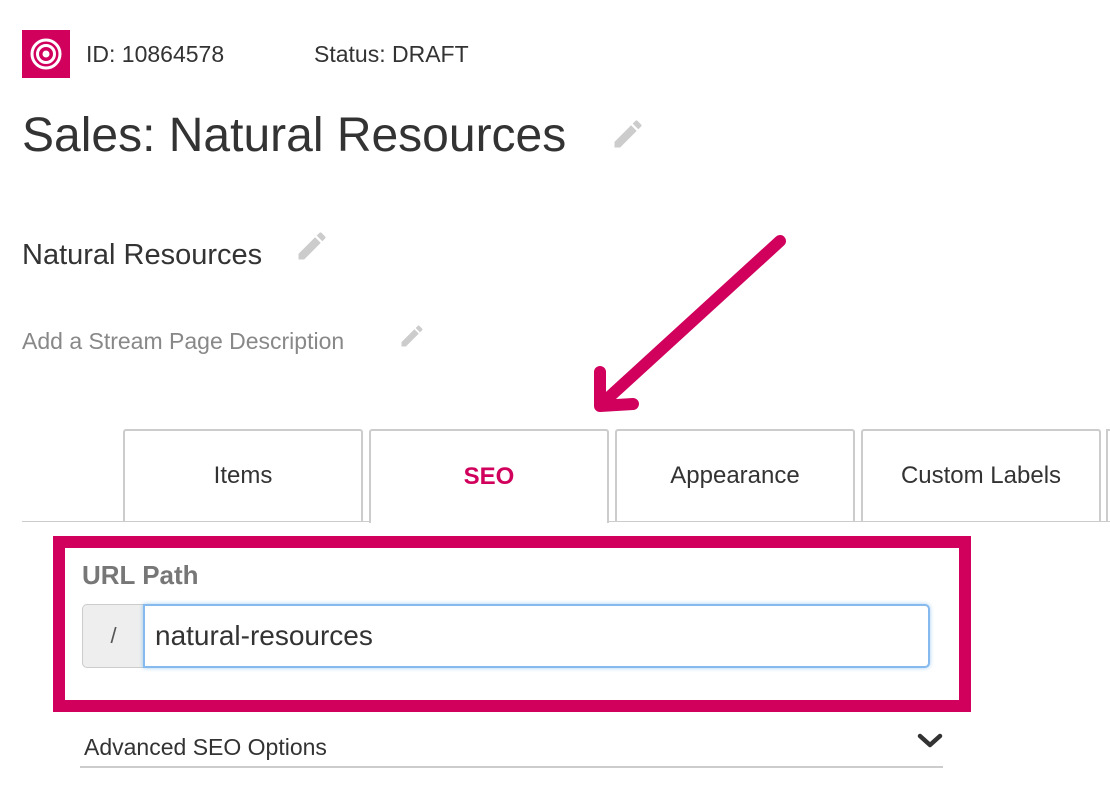  I want to click on edit-title-pencil-icon, so click(628, 136).